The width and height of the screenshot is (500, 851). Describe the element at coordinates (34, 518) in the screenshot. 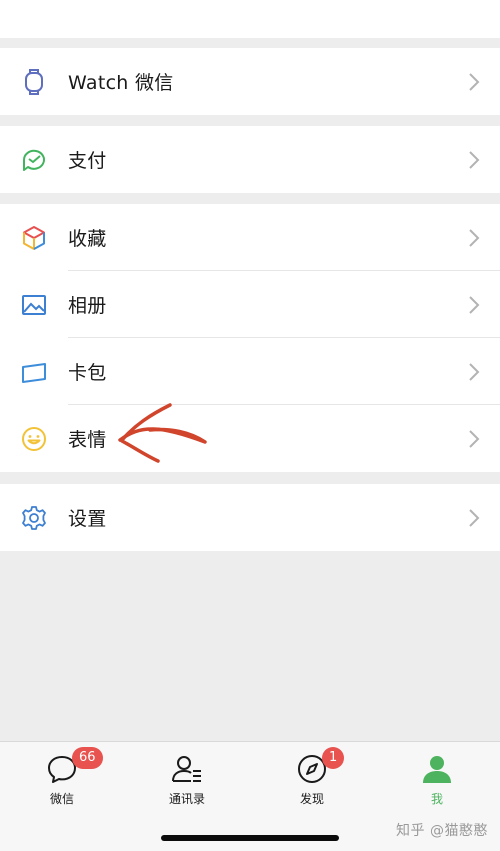

I see `gear-icon` at that location.